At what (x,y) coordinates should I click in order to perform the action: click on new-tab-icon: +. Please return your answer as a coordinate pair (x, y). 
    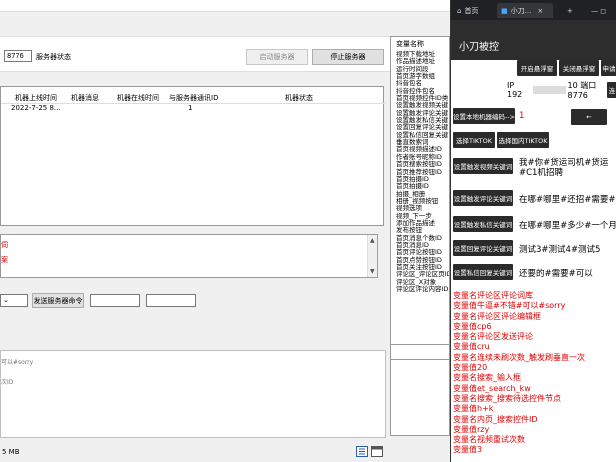
    Looking at the image, I should click on (569, 10).